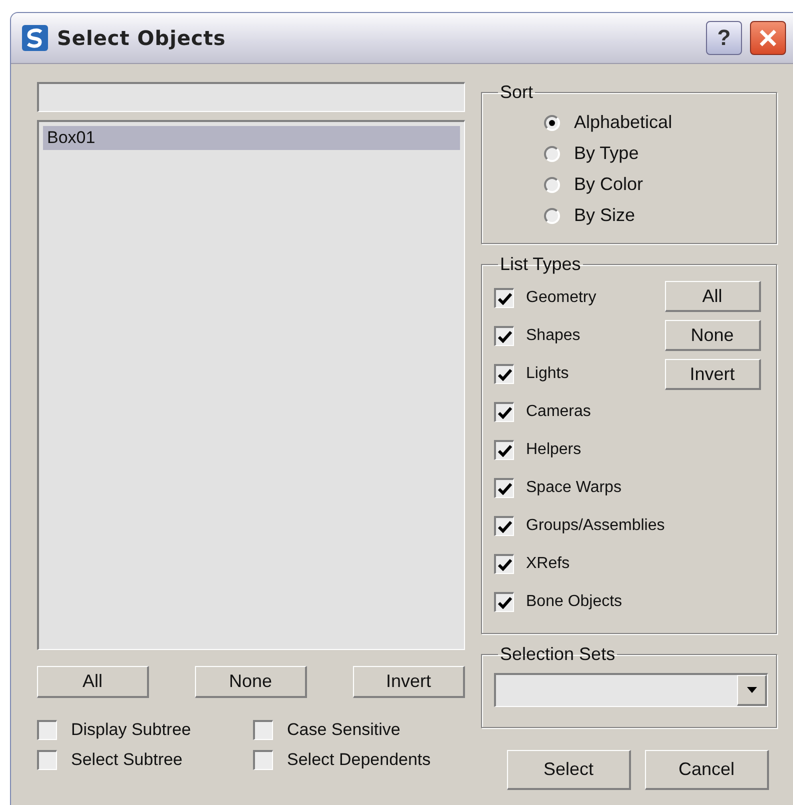 The height and width of the screenshot is (805, 793). I want to click on type-button: All, so click(712, 296).